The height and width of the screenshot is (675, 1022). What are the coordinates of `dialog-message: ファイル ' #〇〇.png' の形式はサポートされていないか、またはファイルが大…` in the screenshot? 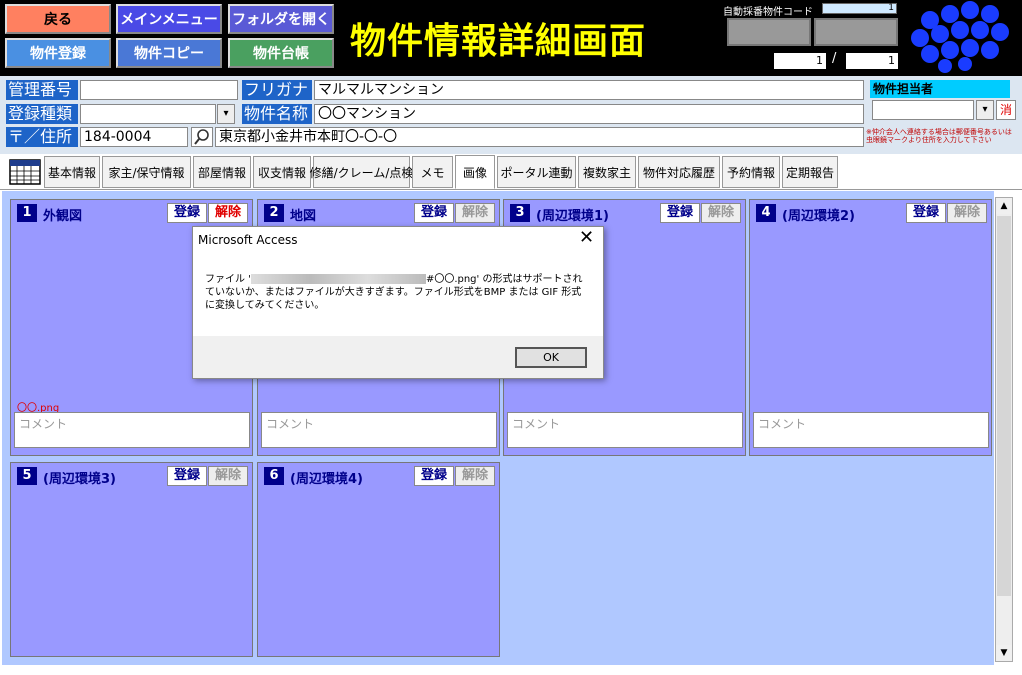 It's located at (395, 292).